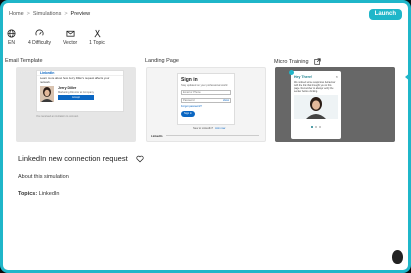  What do you see at coordinates (76, 92) in the screenshot?
I see `email-sender-job: Marketing Director at Company` at bounding box center [76, 92].